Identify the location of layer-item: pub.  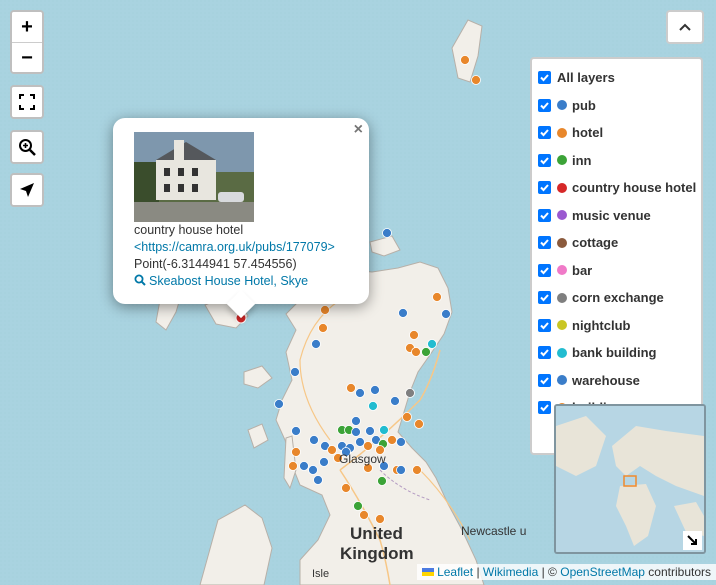
(567, 105).